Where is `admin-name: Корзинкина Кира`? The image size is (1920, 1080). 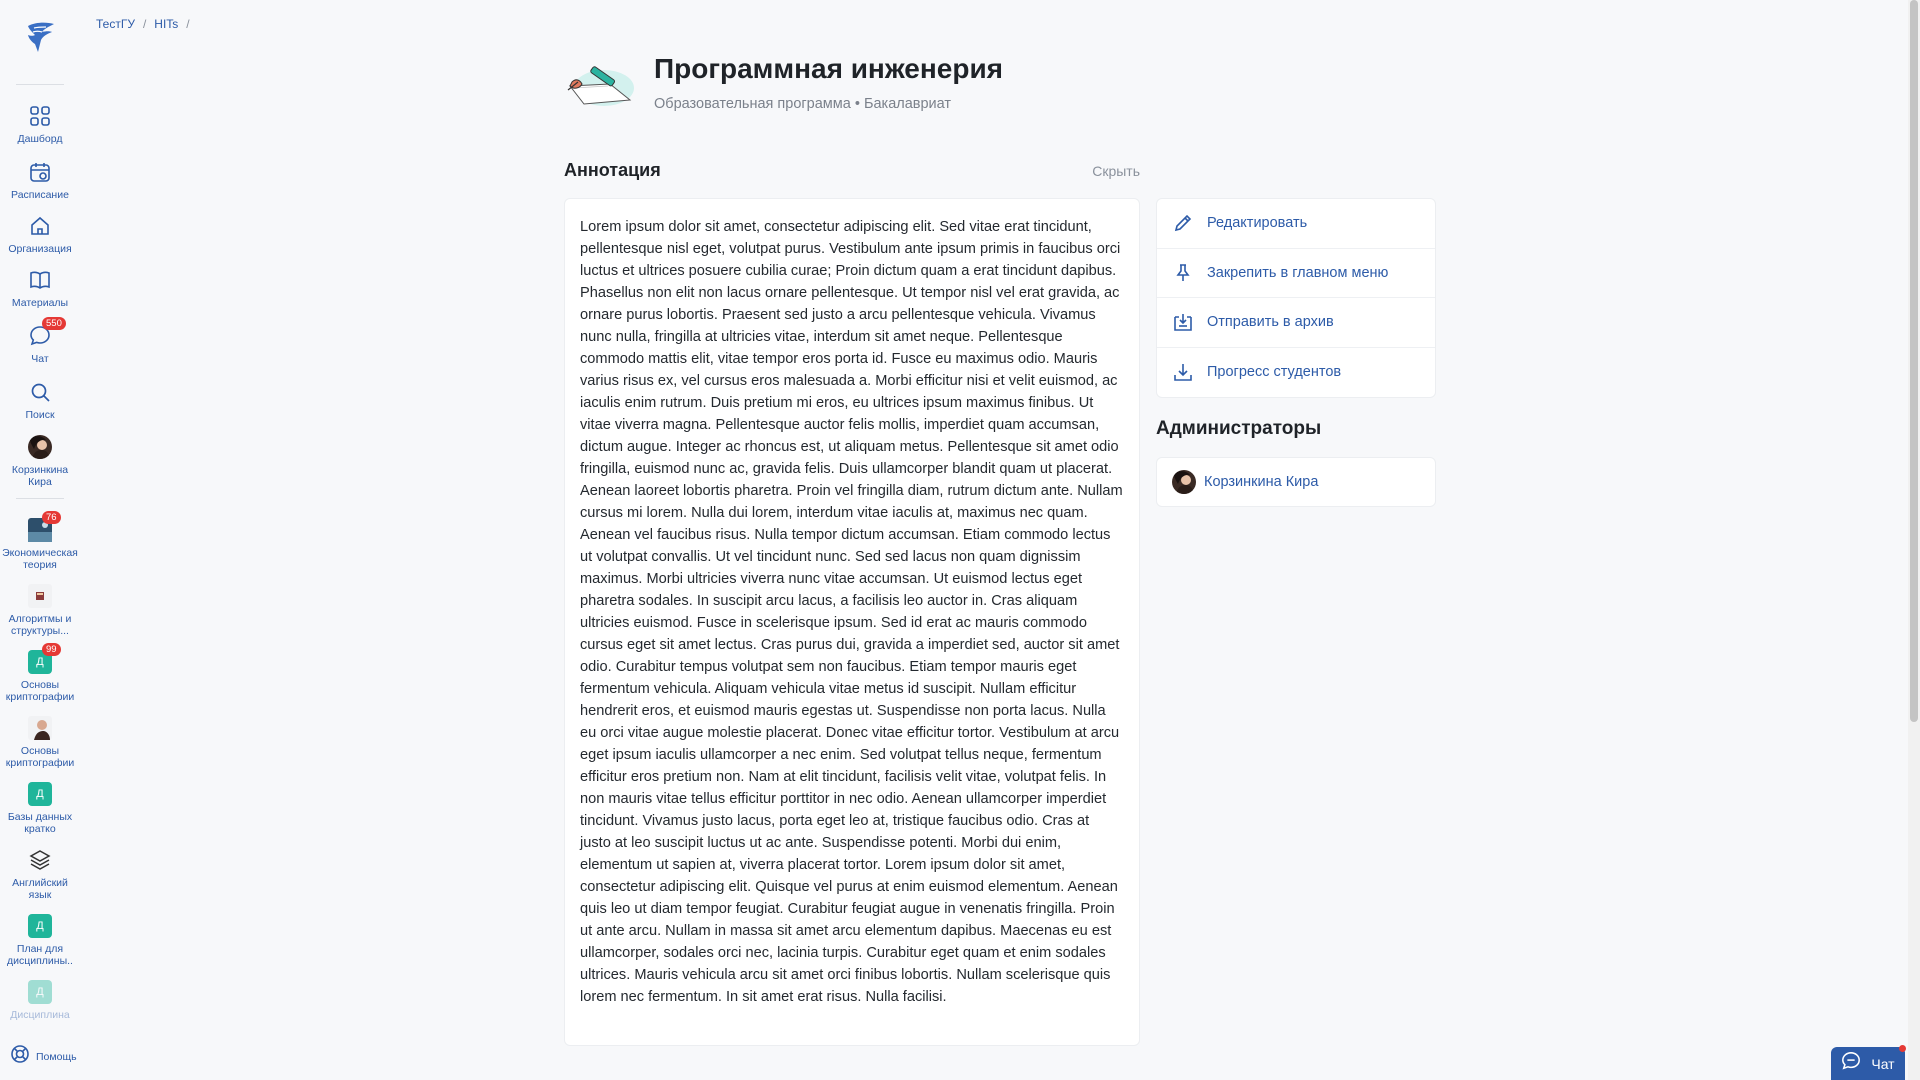
admin-name: Корзинкина Кира is located at coordinates (1261, 482).